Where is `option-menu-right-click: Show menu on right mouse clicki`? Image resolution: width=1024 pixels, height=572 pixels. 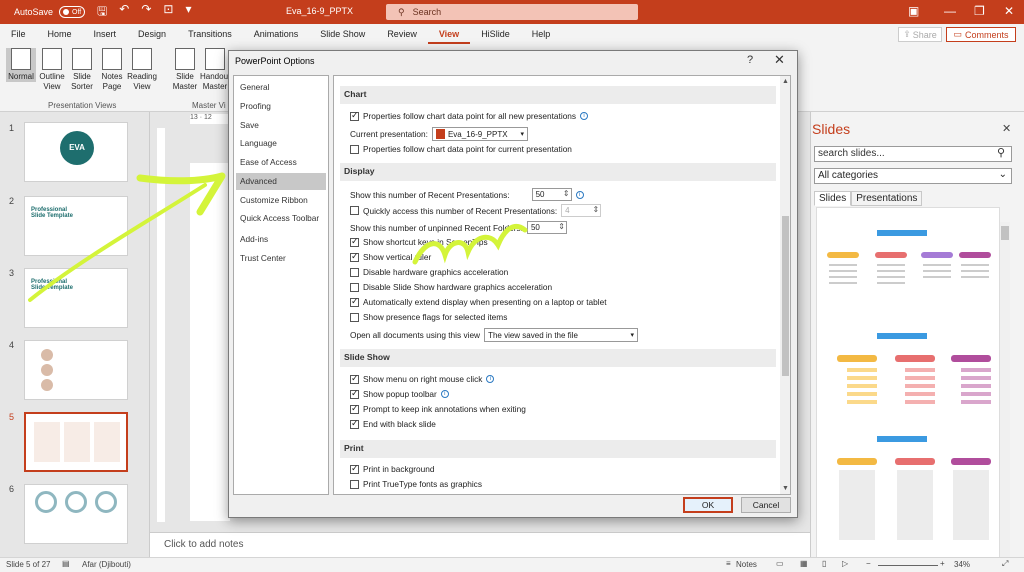 option-menu-right-click: Show menu on right mouse clicki is located at coordinates (422, 378).